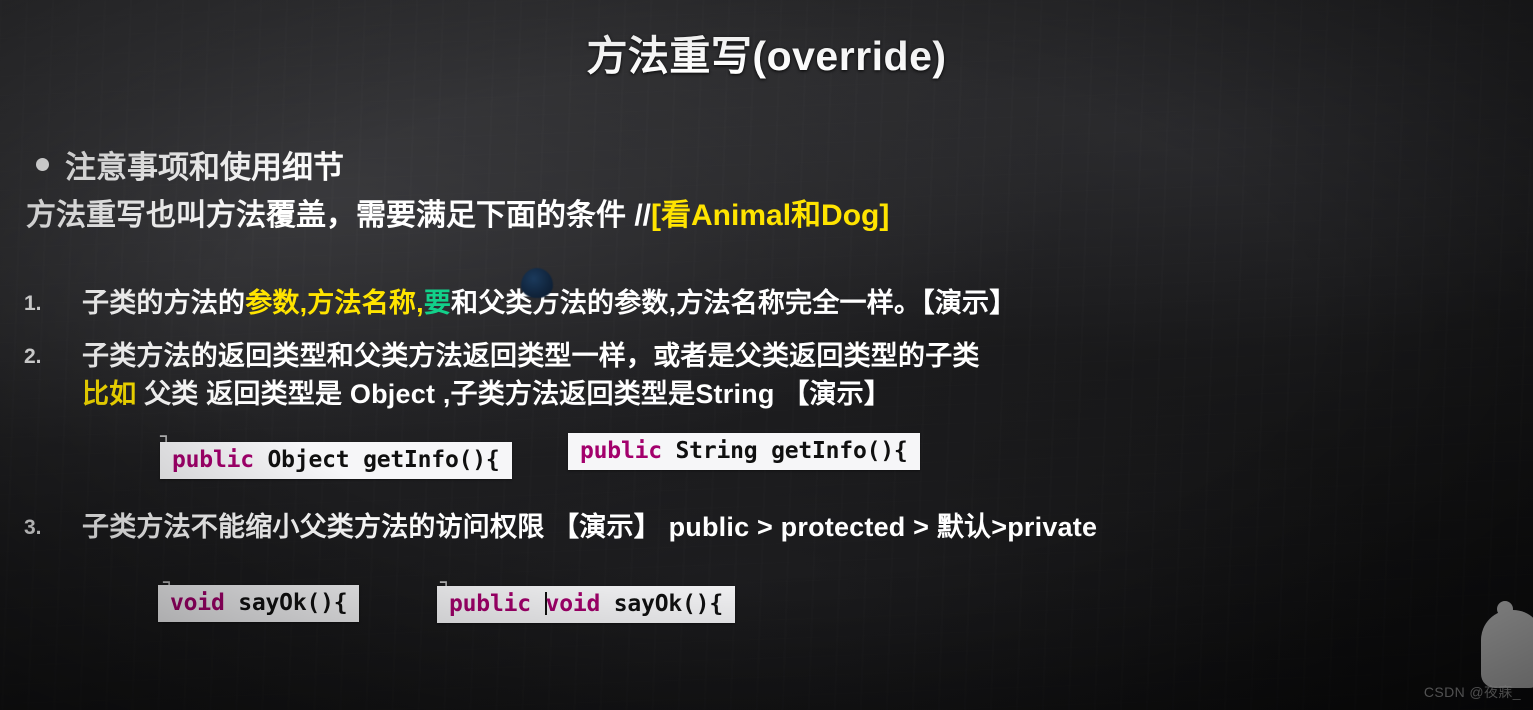 The image size is (1533, 710). I want to click on item2-rest: 父类 返回类型是 Object ,子类方法返回类型是String 【演示】, so click(514, 394).